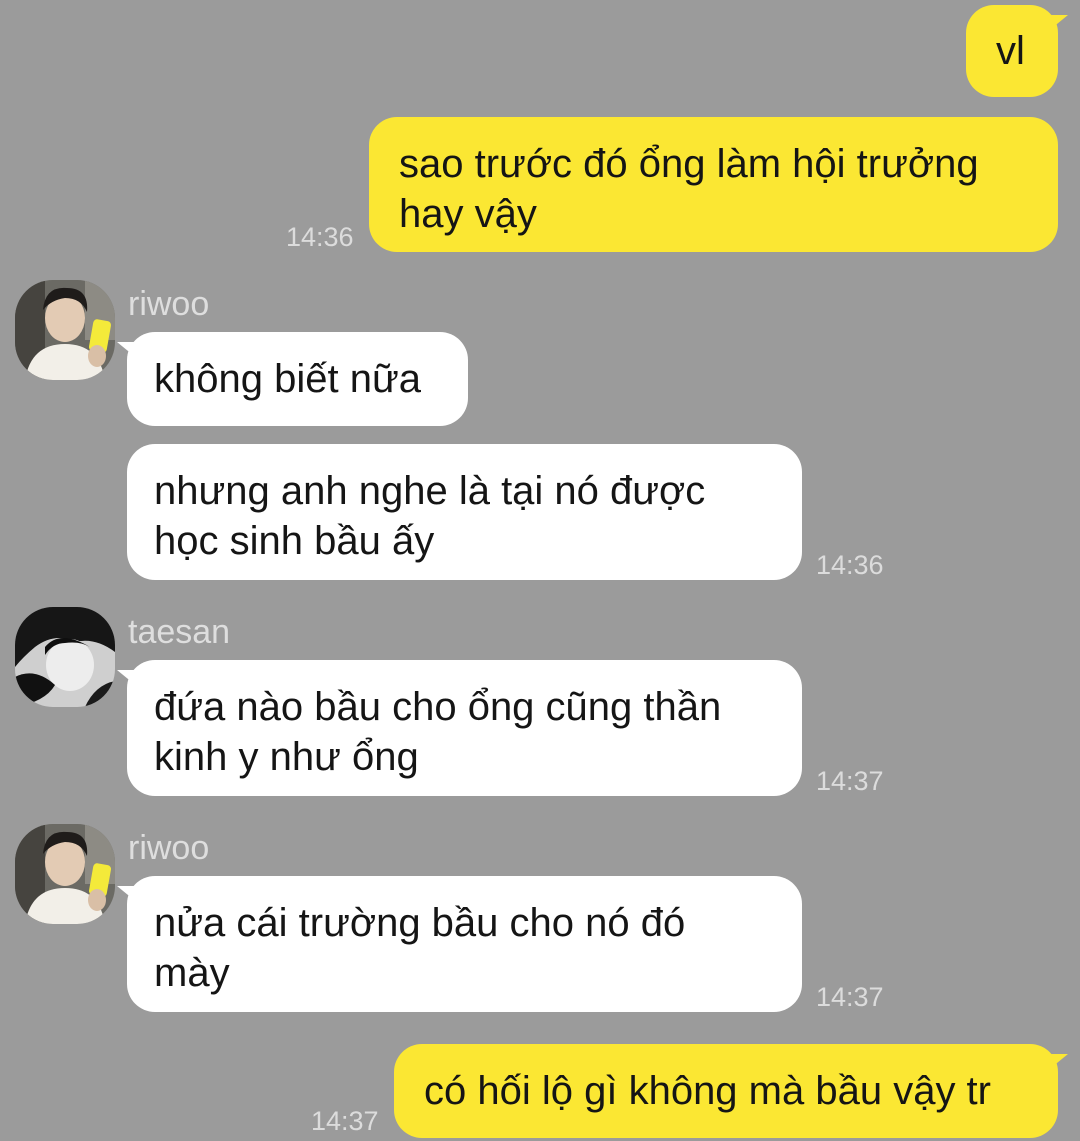 This screenshot has height=1141, width=1080. Describe the element at coordinates (65, 657) in the screenshot. I see `taesan-avatar-icon` at that location.